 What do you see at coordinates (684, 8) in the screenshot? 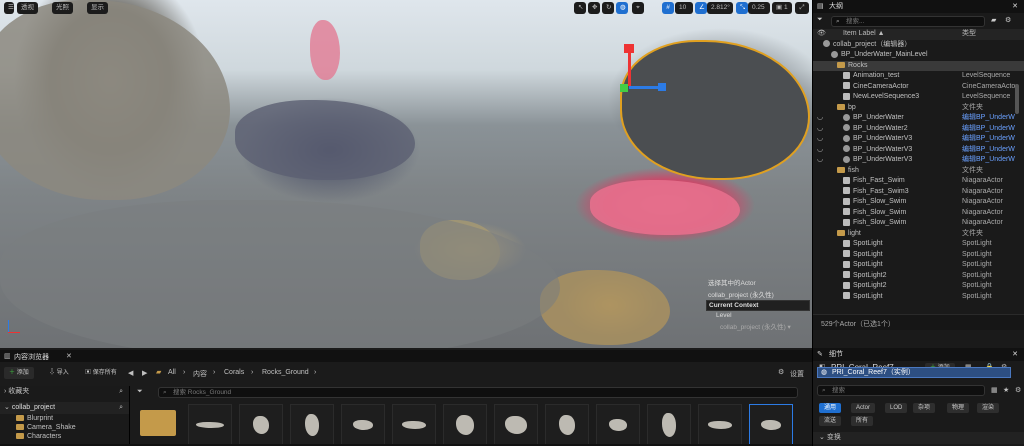
I see `grid-snap-value: 10` at bounding box center [684, 8].